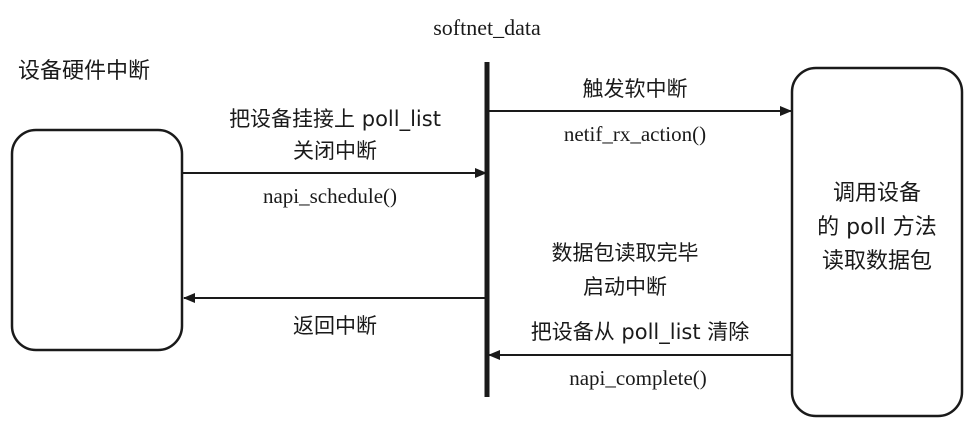 This screenshot has height=427, width=978. What do you see at coordinates (635, 134) in the screenshot?
I see `softirq-func: netif_rx_action()` at bounding box center [635, 134].